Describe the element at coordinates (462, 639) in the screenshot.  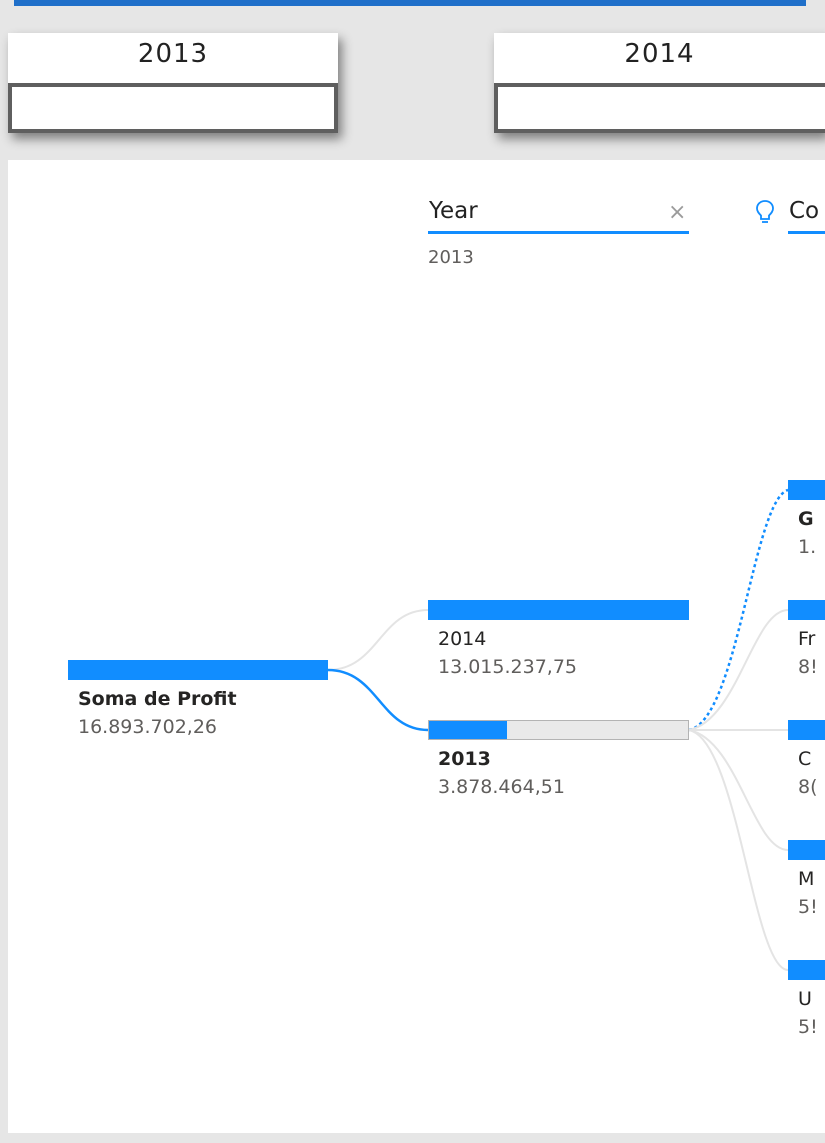
I see `node-2014-label: 2014` at that location.